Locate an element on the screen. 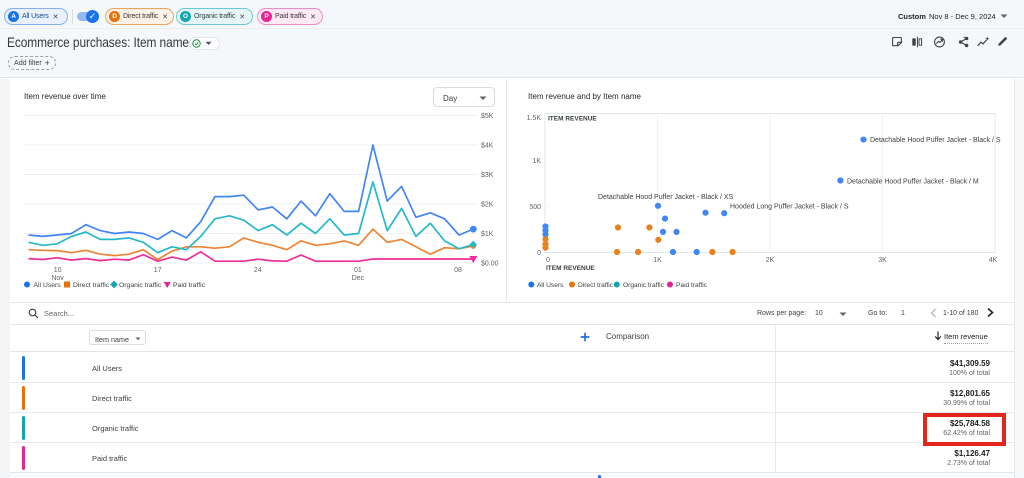 The height and width of the screenshot is (478, 1024). svg-text: 24 is located at coordinates (258, 270).